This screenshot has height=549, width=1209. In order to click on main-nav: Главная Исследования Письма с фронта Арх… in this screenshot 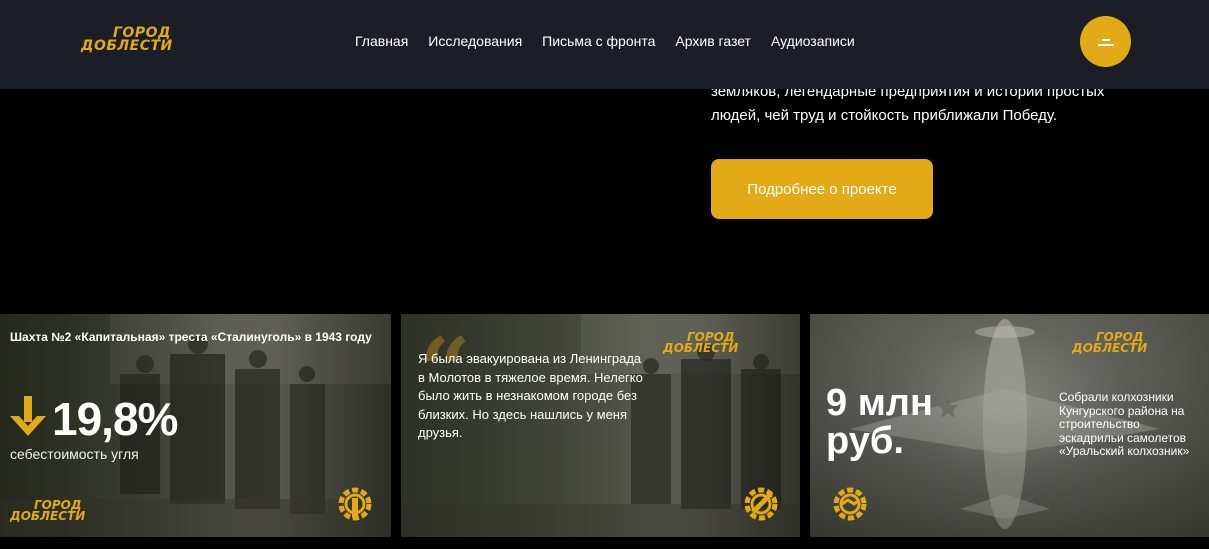, I will do `click(605, 41)`.